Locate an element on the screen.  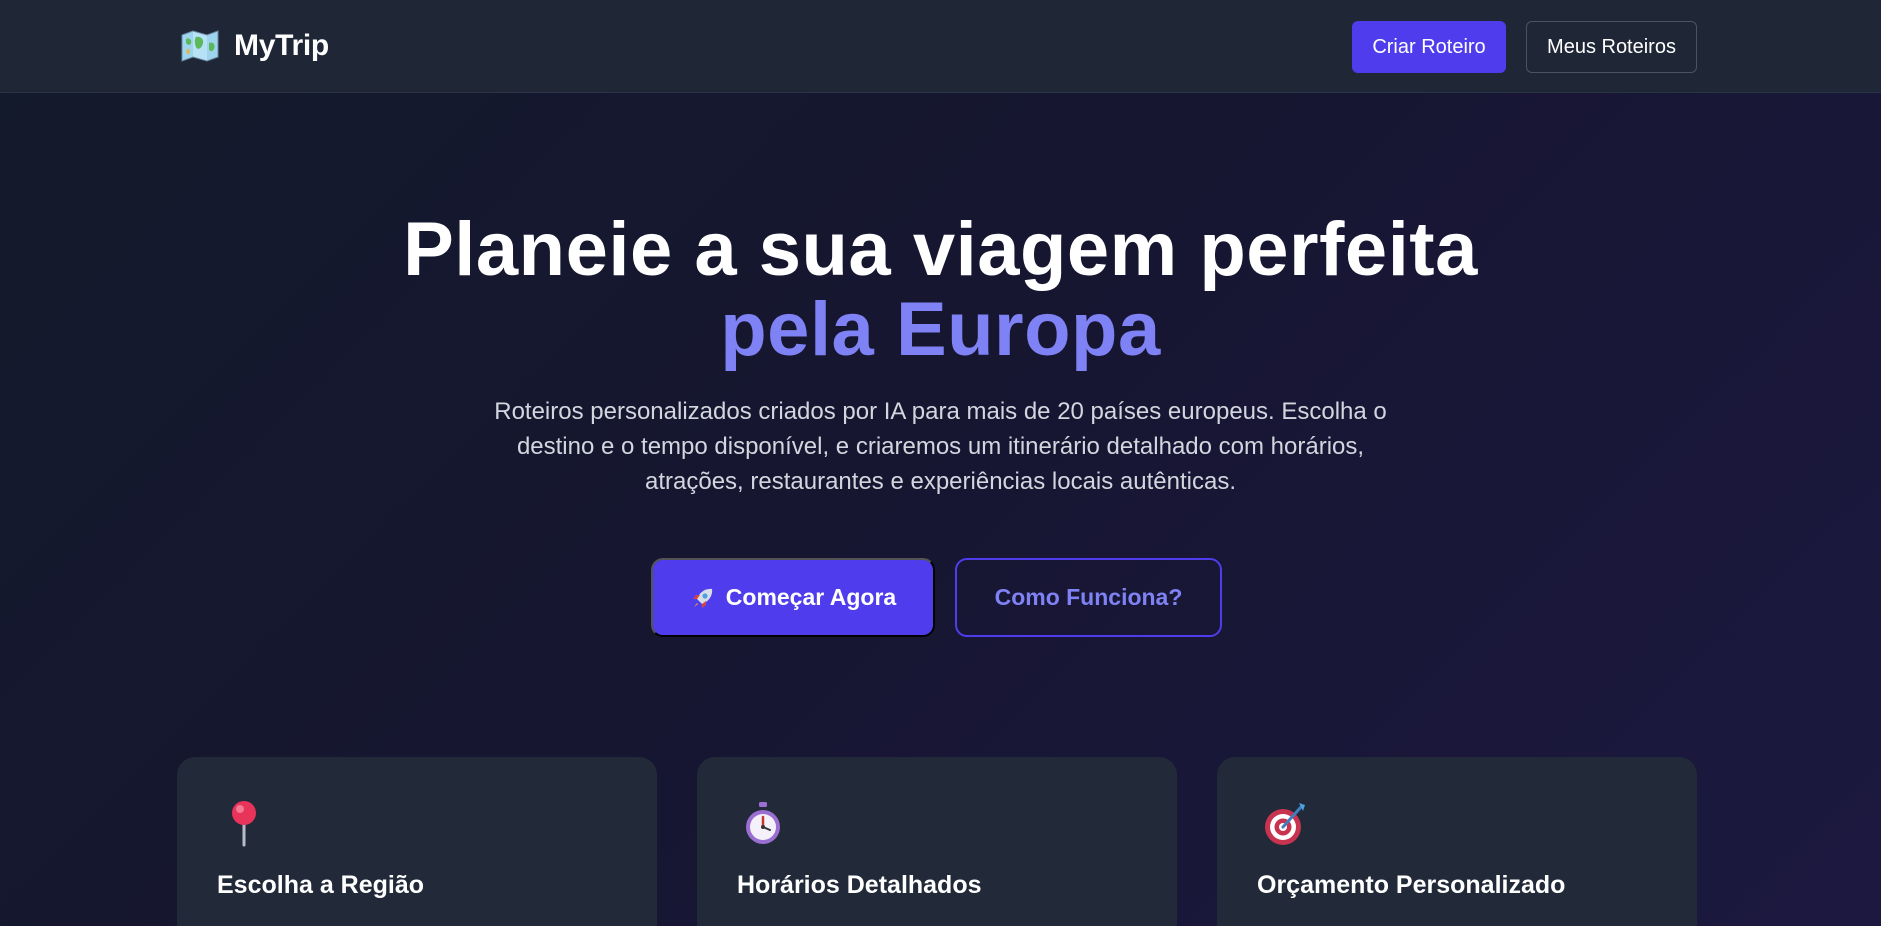
feature-title: Orçamento Personalizado is located at coordinates (1411, 885).